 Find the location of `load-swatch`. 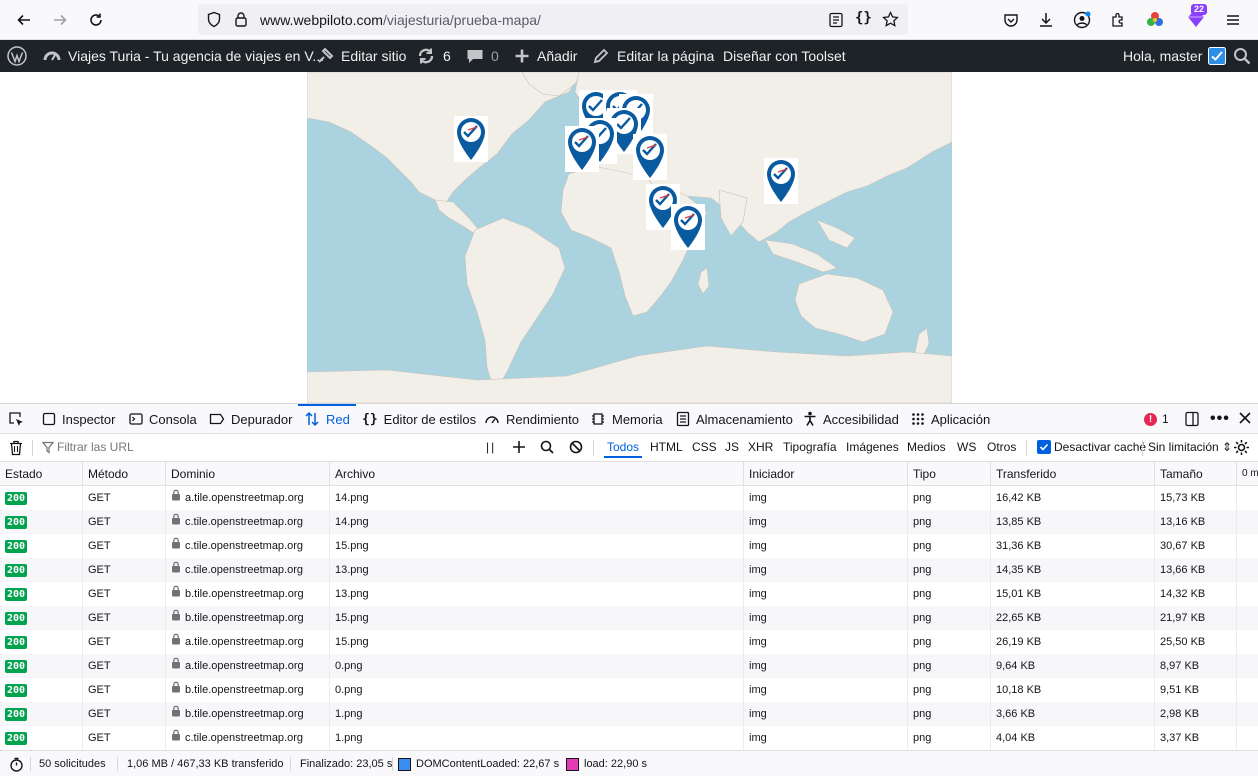

load-swatch is located at coordinates (572, 764).